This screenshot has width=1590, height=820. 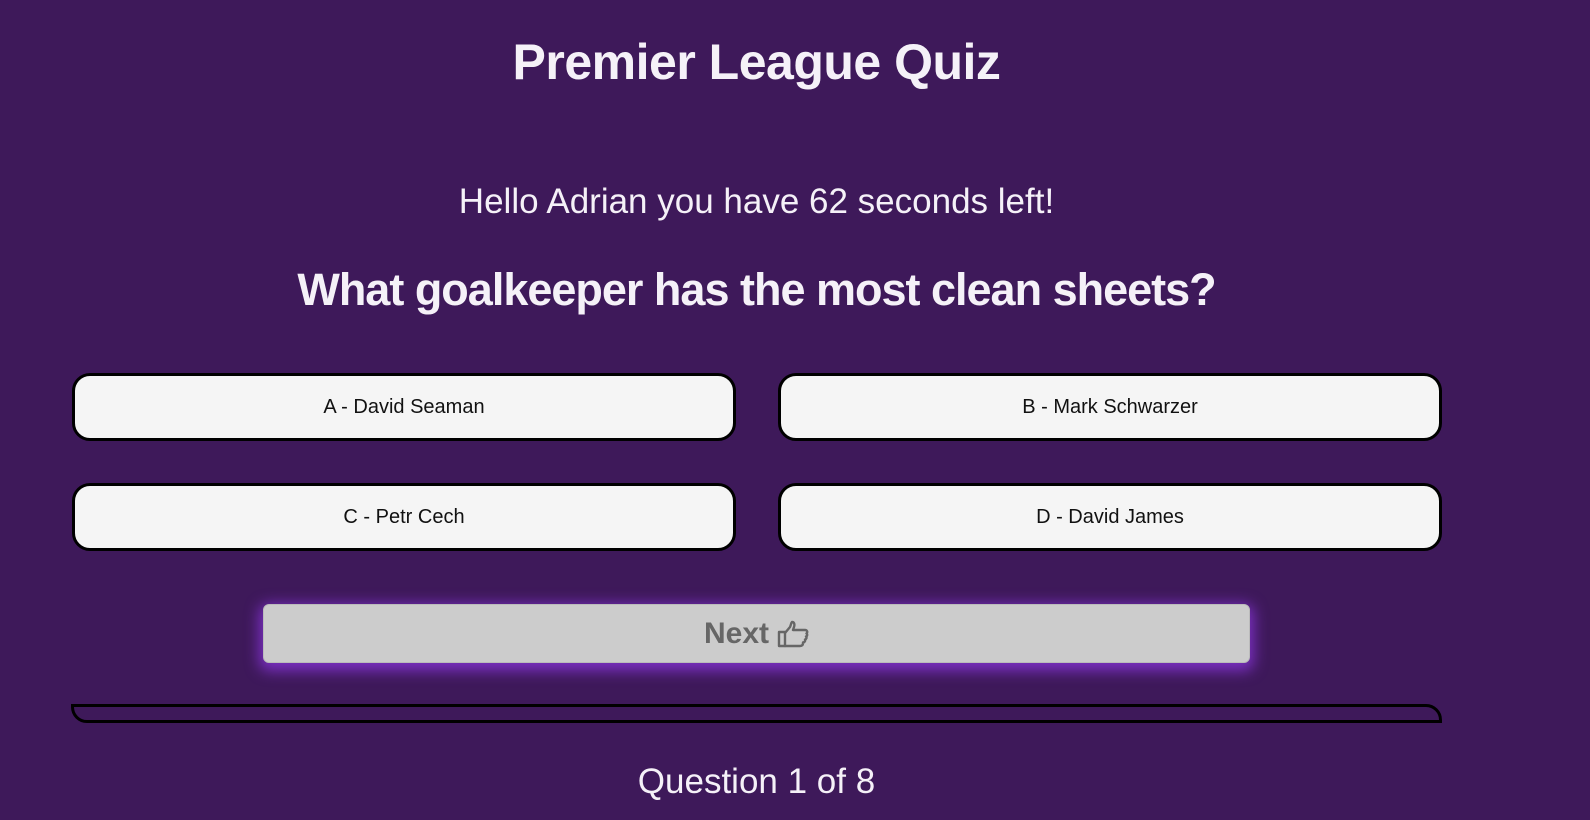 I want to click on page-title: Premier League Quiz, so click(x=756, y=62).